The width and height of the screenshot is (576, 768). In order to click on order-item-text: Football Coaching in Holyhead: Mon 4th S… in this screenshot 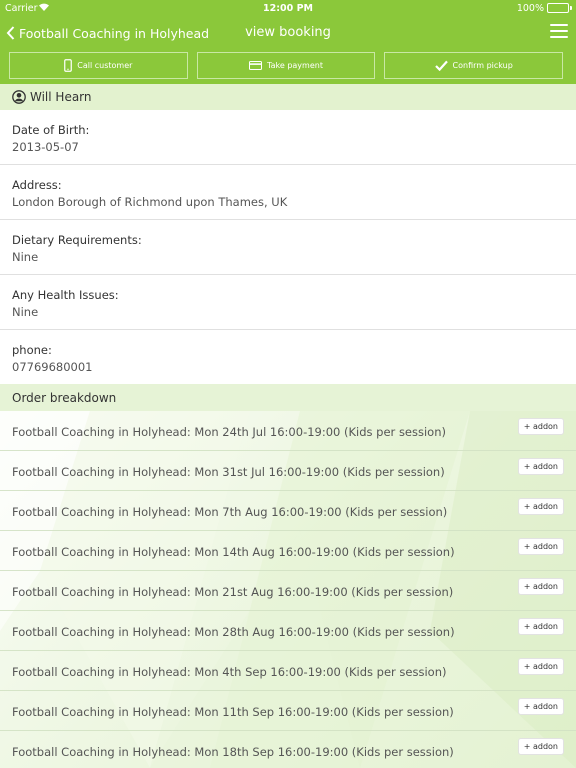, I will do `click(229, 672)`.